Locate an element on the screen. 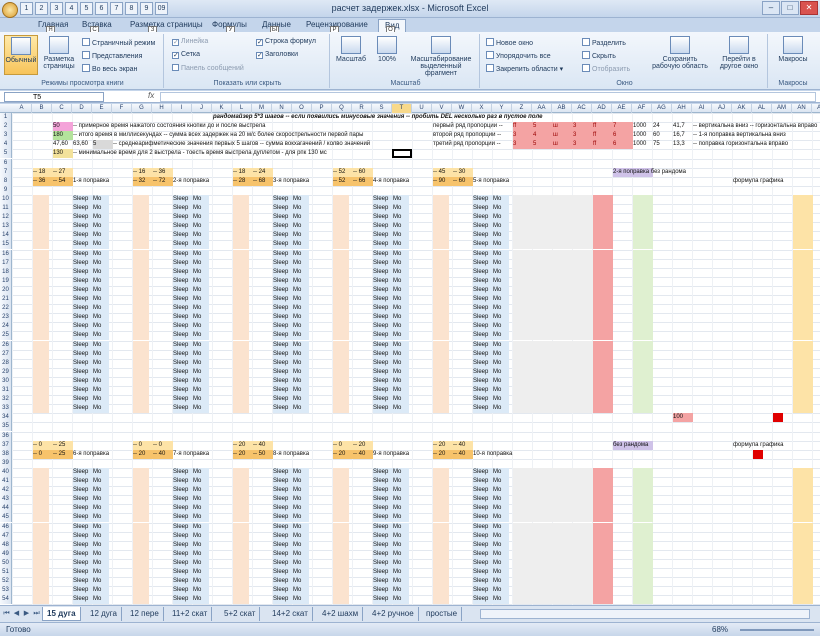 Image resolution: width=820 pixels, height=636 pixels. row-header-43: 43 is located at coordinates (6, 500).